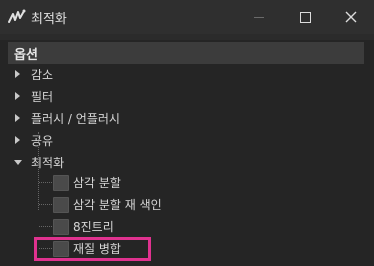 The width and height of the screenshot is (374, 266). What do you see at coordinates (48, 163) in the screenshot?
I see `section-label: 최적화` at bounding box center [48, 163].